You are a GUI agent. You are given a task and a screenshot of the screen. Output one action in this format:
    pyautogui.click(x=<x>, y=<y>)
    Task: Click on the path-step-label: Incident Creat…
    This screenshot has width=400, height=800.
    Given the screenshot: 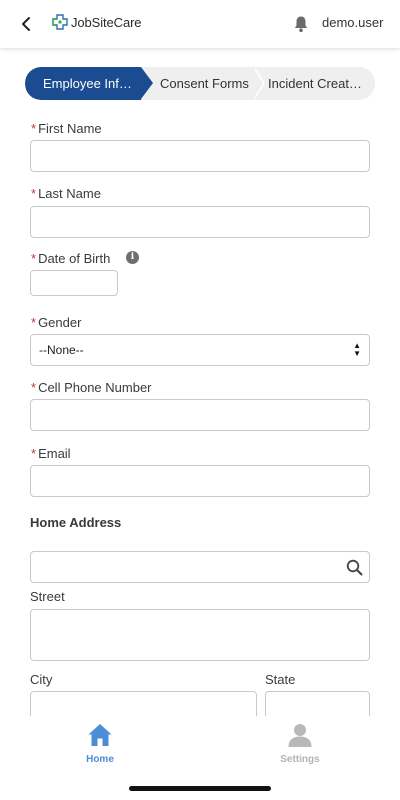 What is the action you would take?
    pyautogui.click(x=315, y=83)
    